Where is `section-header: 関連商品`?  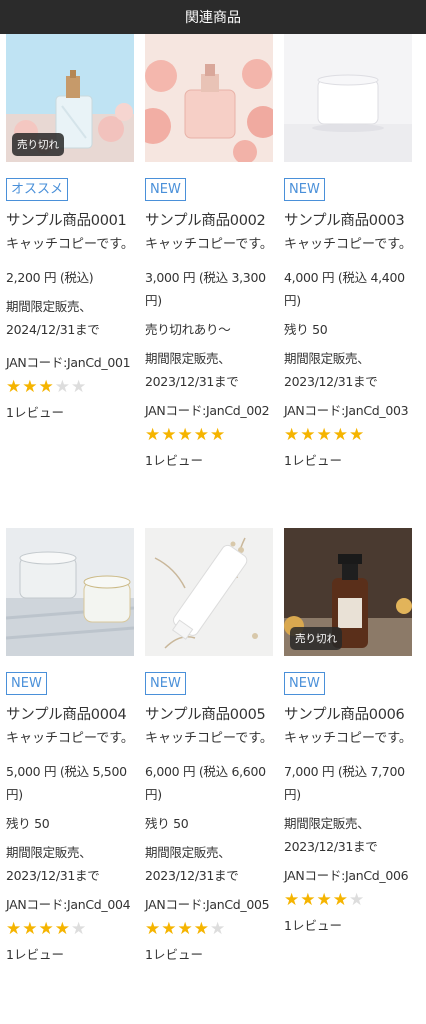 section-header: 関連商品 is located at coordinates (213, 17).